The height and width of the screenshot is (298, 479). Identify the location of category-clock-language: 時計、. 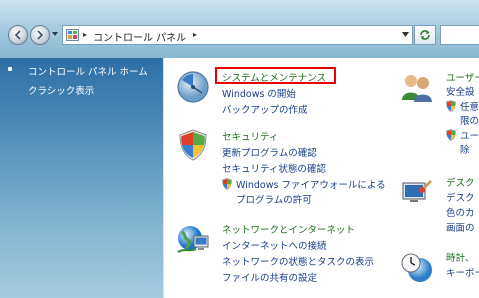
(460, 257).